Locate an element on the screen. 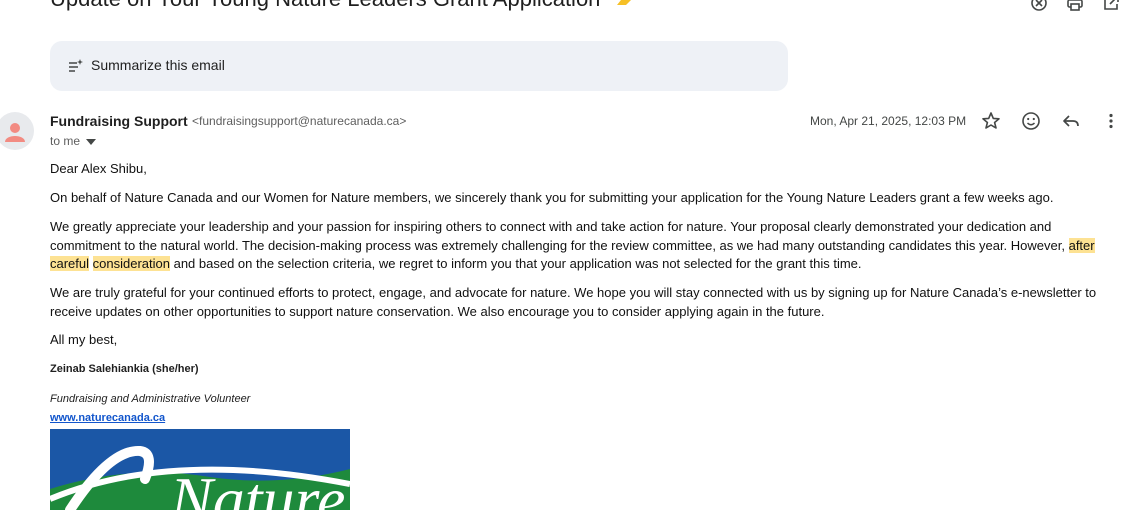  open-in-new-icon is located at coordinates (1111, 6).